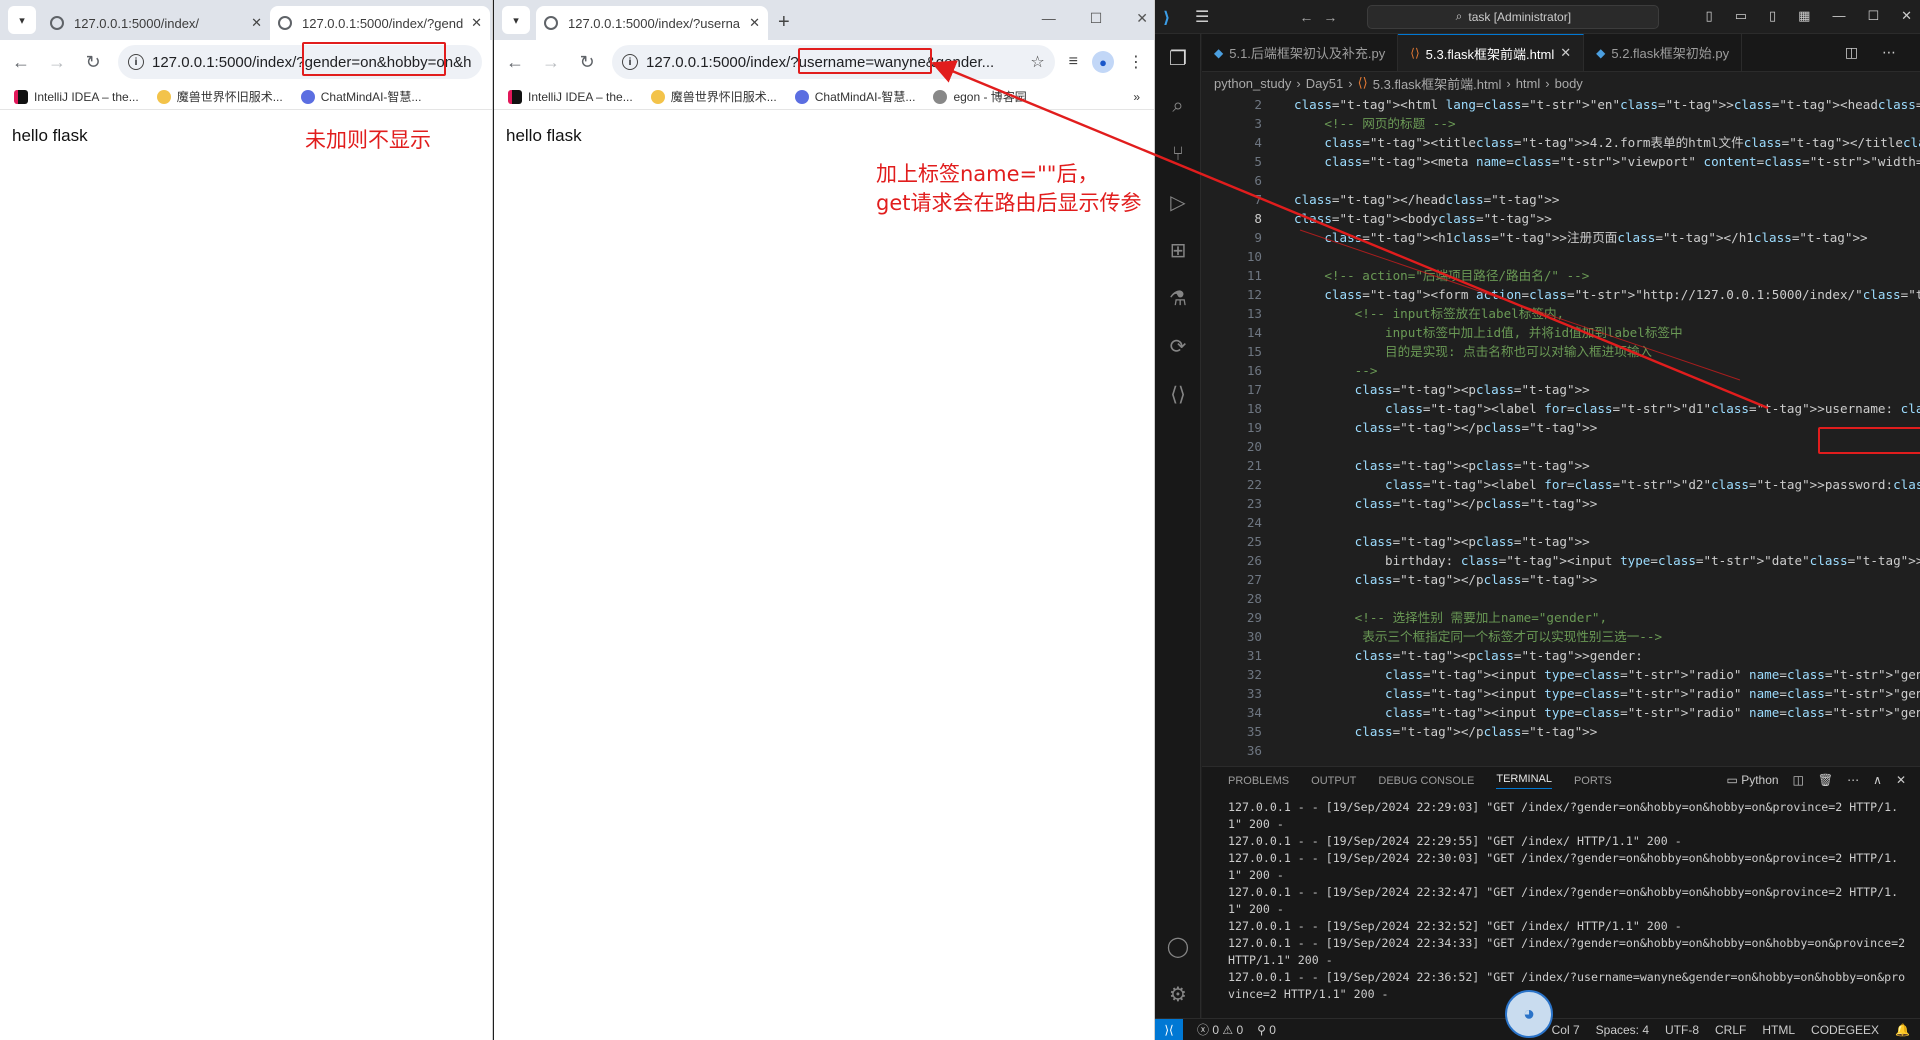 This screenshot has height=1040, width=1920. Describe the element at coordinates (1437, 83) in the screenshot. I see `breadcrumb-item: 5.3.flask框架前端.html` at that location.